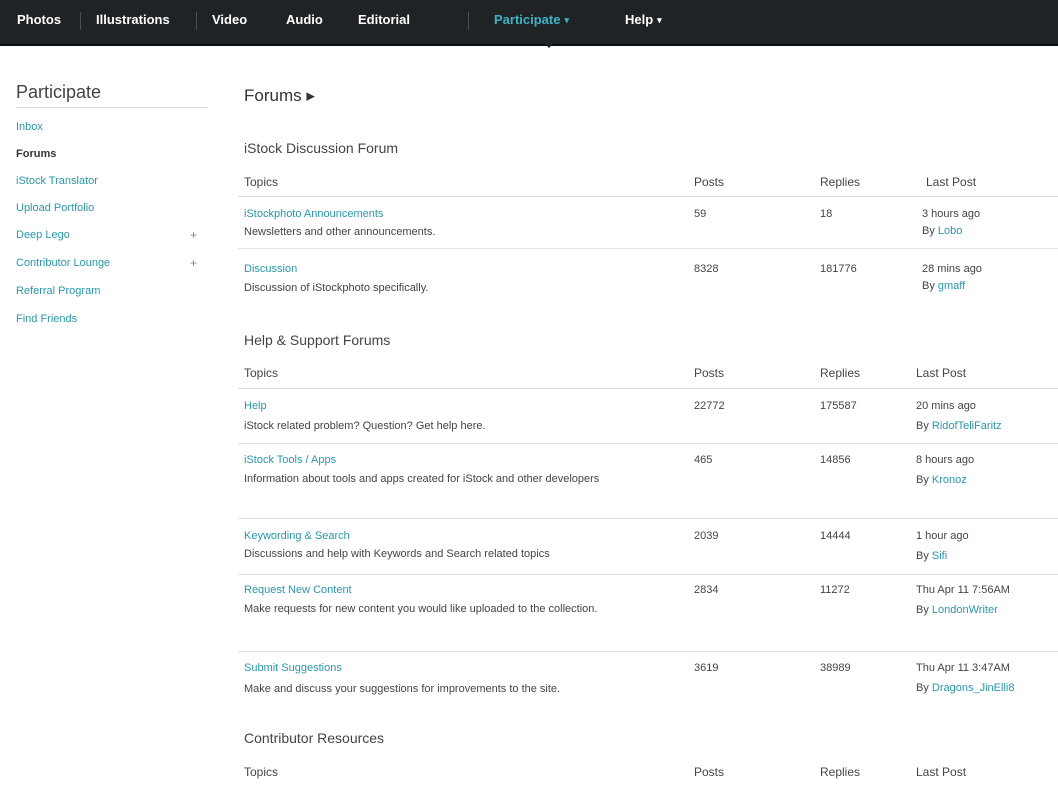  I want to click on post-count: 2039, so click(706, 536).